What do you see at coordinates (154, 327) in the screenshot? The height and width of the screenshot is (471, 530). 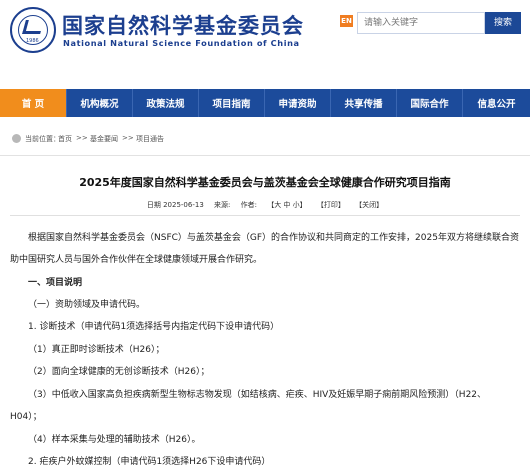 I see `list-item: 1. 诊断技术（申请代码1须选择括号内指定代码下设申请代码）` at bounding box center [154, 327].